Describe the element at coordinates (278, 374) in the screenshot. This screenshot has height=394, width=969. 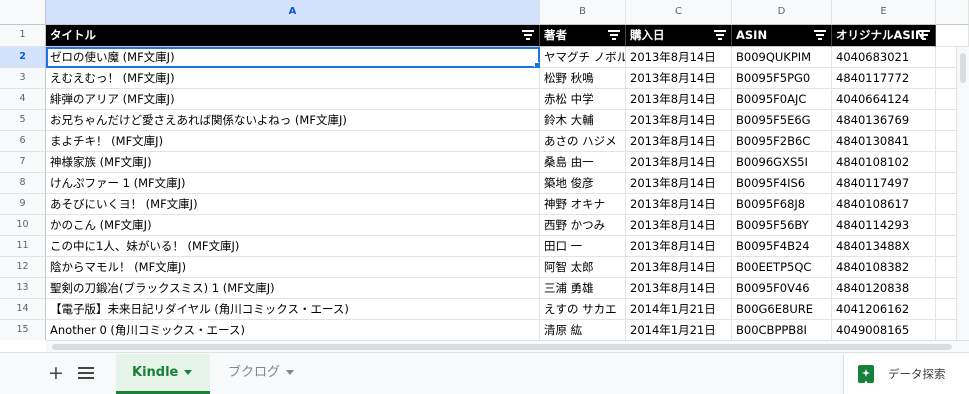
I see `sheet-tab-booklog: ブクログ` at that location.